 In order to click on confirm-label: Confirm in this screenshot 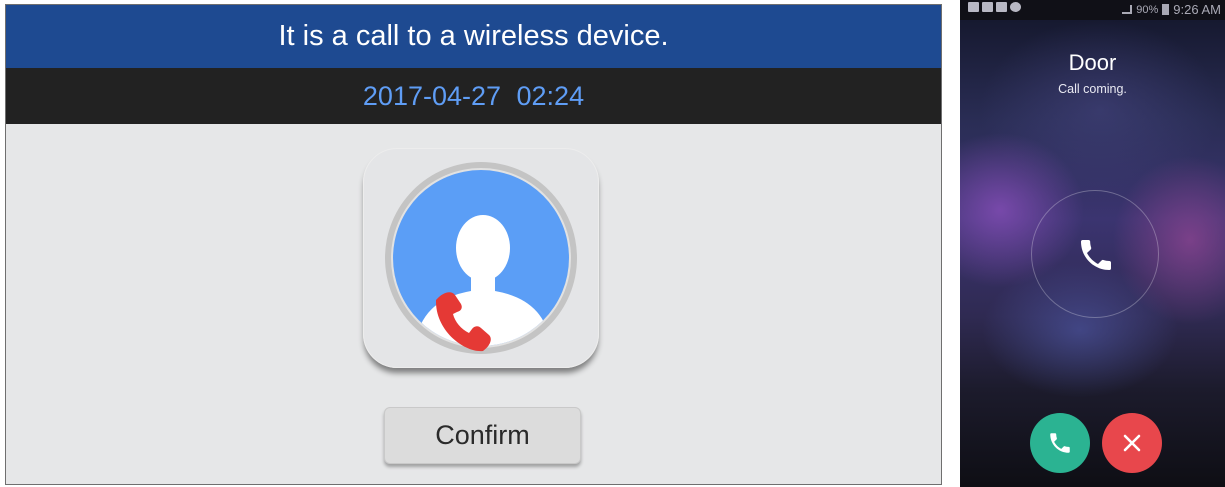, I will do `click(482, 435)`.